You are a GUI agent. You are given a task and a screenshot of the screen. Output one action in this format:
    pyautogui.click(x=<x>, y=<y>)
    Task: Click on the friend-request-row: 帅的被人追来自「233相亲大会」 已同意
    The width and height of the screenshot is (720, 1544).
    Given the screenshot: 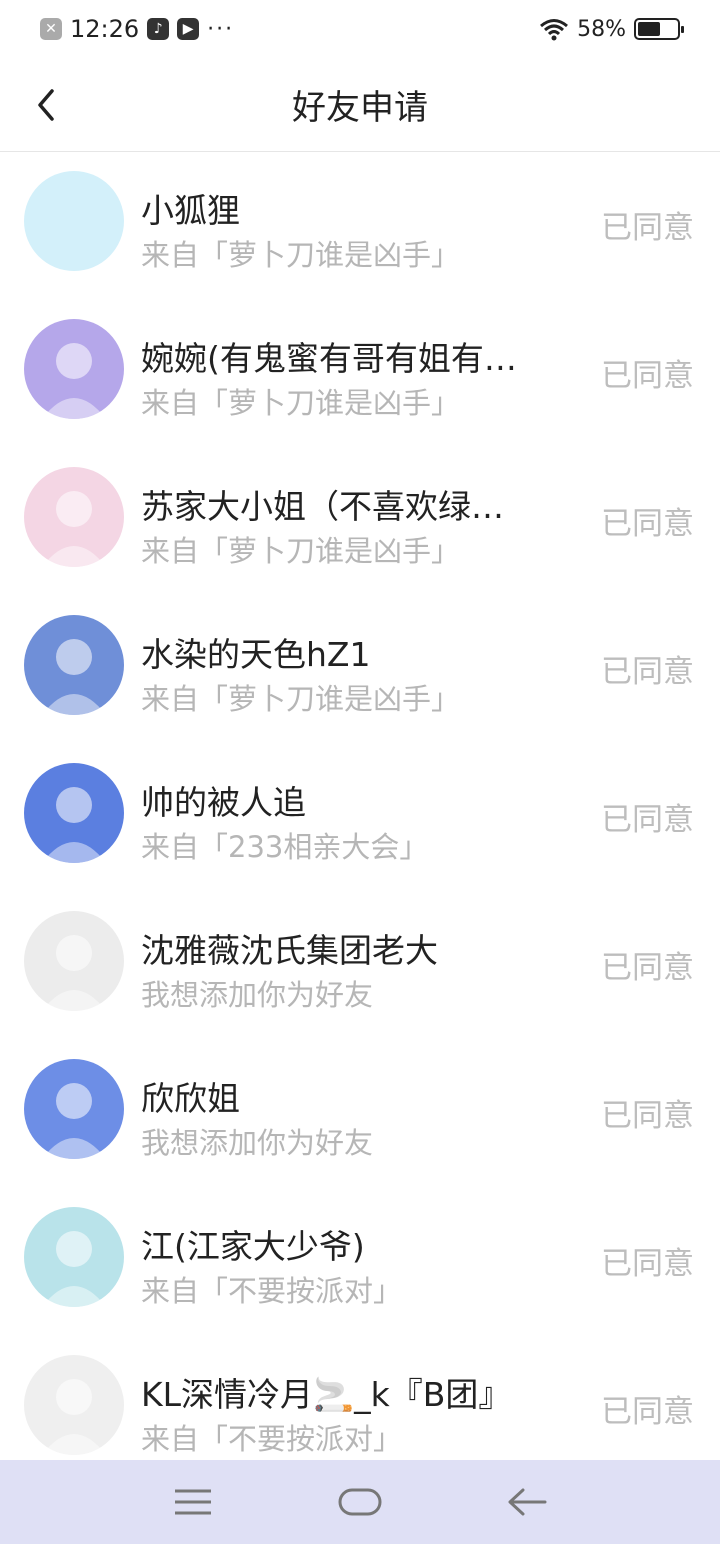 What is the action you would take?
    pyautogui.click(x=360, y=818)
    